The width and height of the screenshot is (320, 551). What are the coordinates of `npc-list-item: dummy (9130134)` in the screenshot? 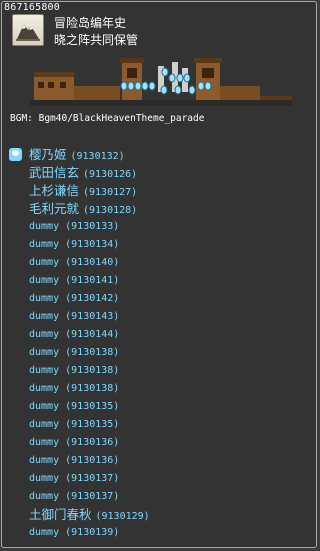 It's located at (74, 245).